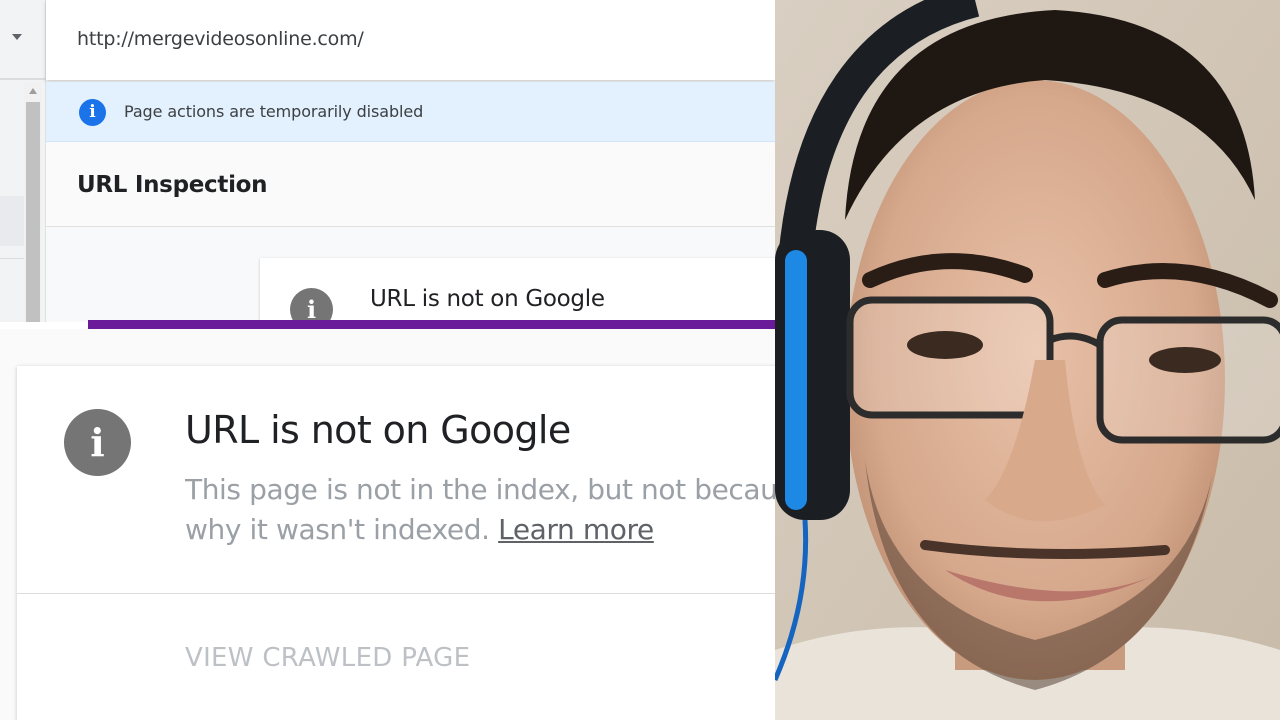 This screenshot has width=1280, height=720. I want to click on scrollbar-thumb, so click(33, 212).